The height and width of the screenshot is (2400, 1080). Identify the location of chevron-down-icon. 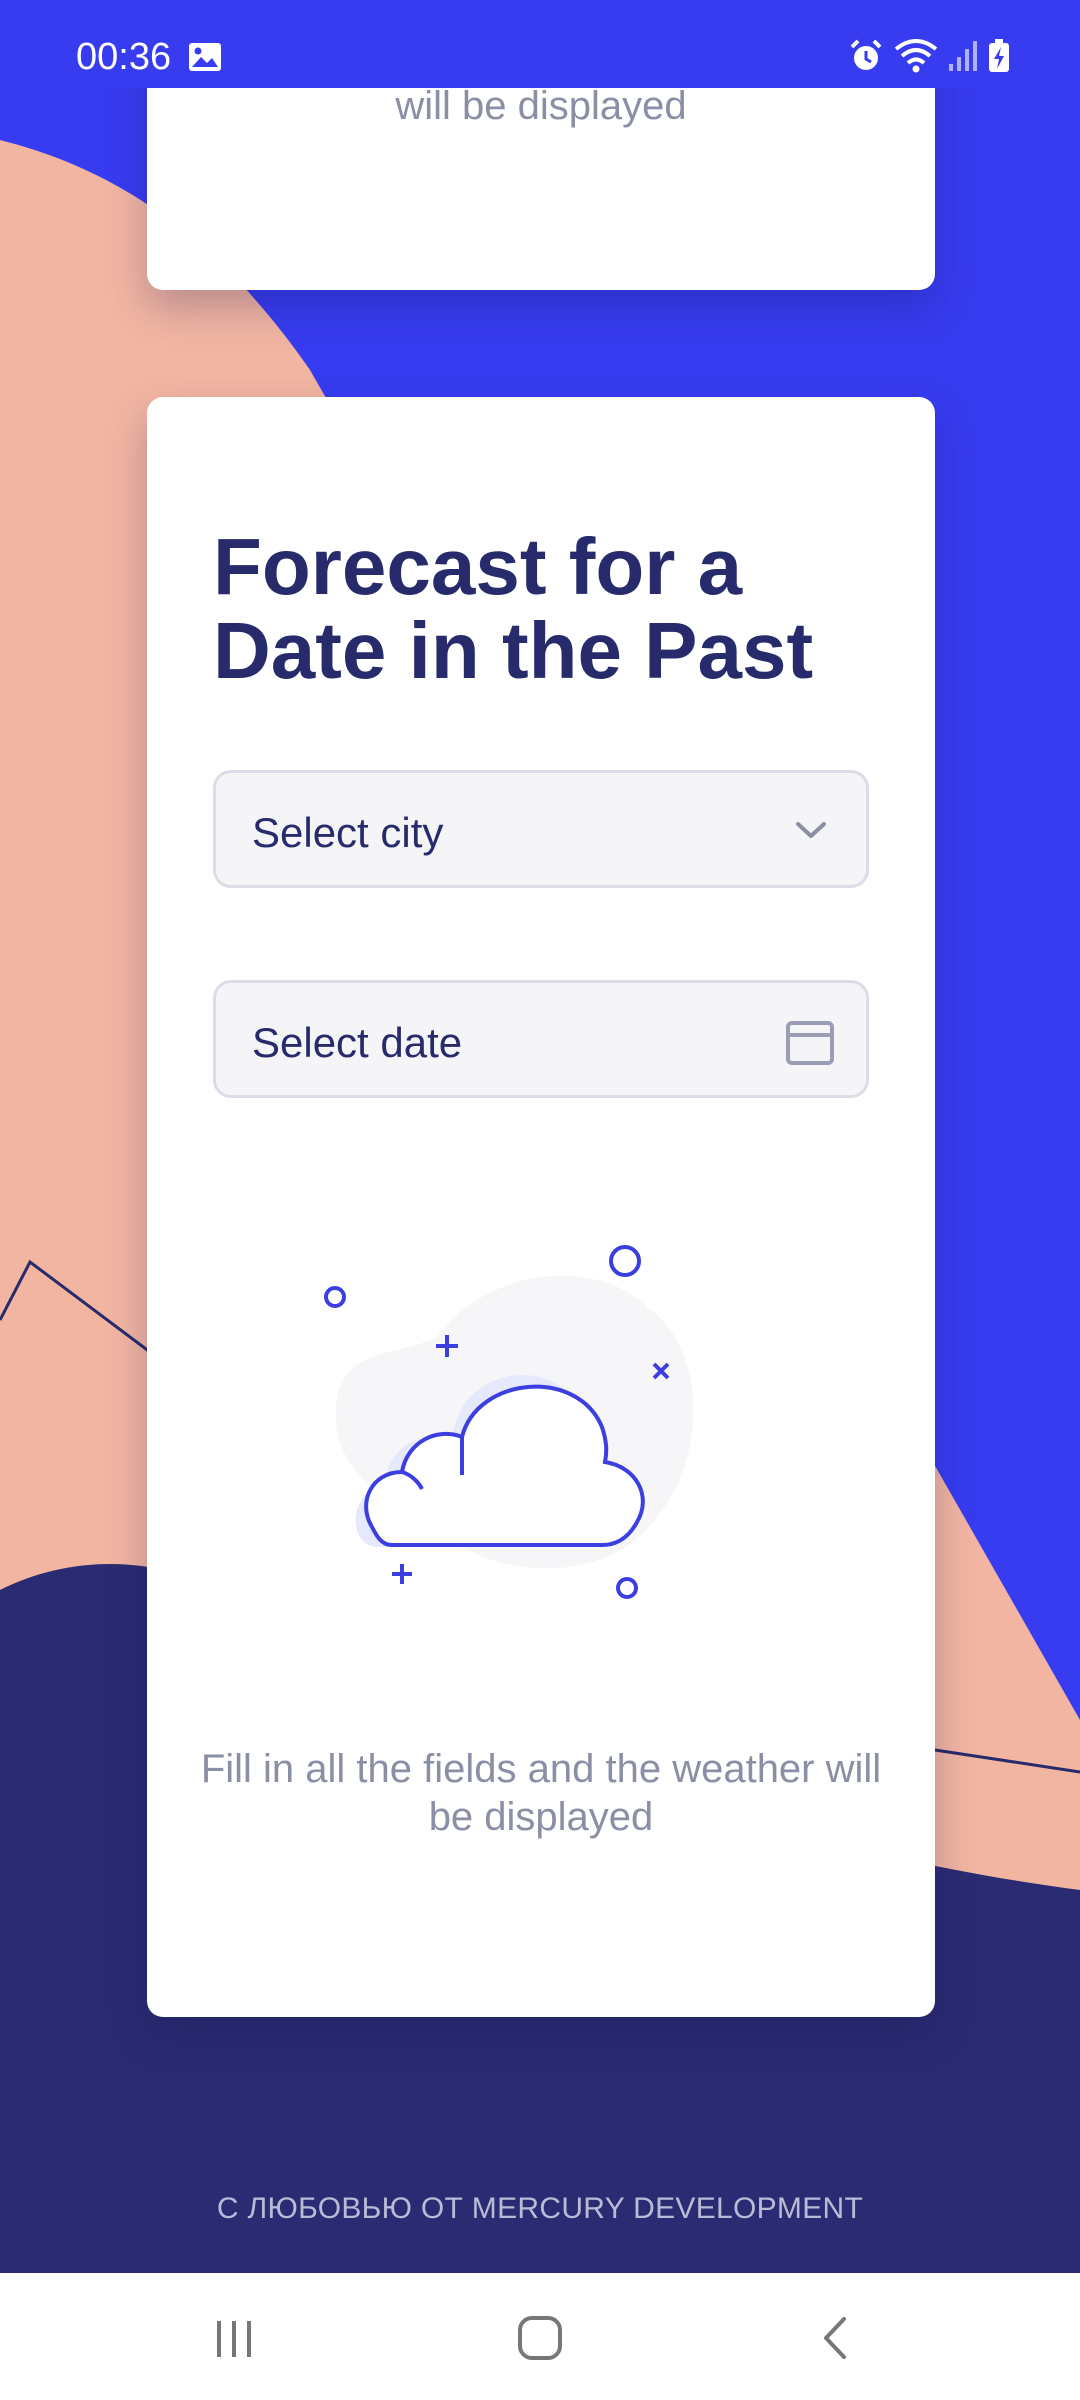
(811, 832).